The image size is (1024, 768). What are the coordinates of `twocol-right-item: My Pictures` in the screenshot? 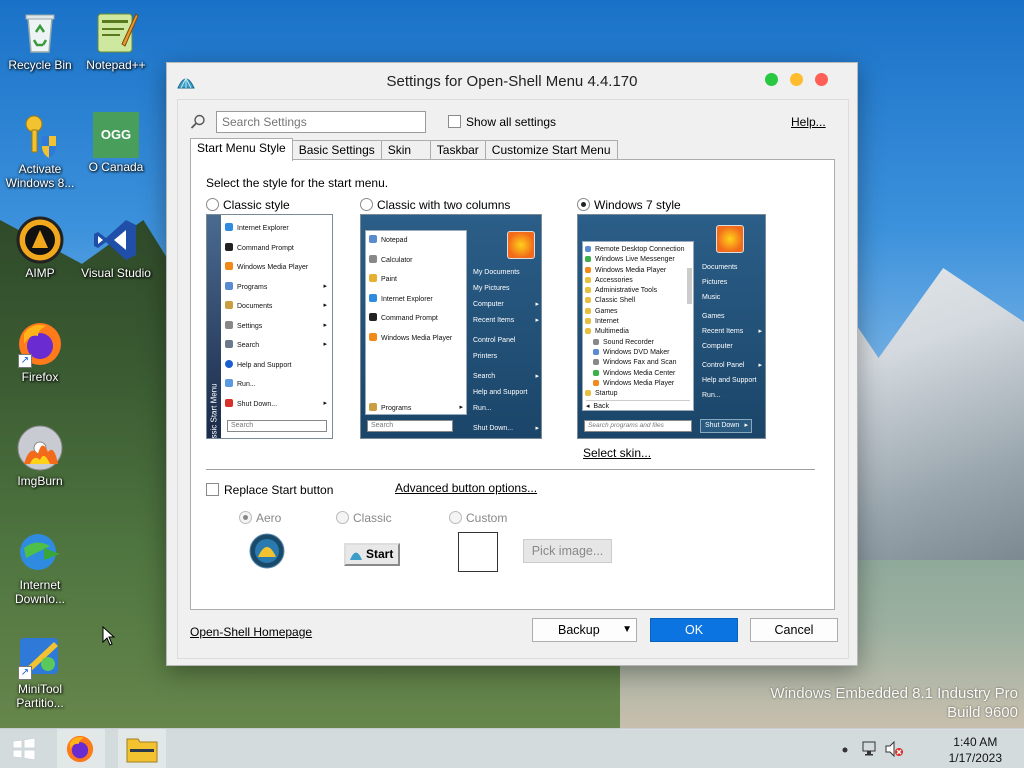 It's located at (491, 288).